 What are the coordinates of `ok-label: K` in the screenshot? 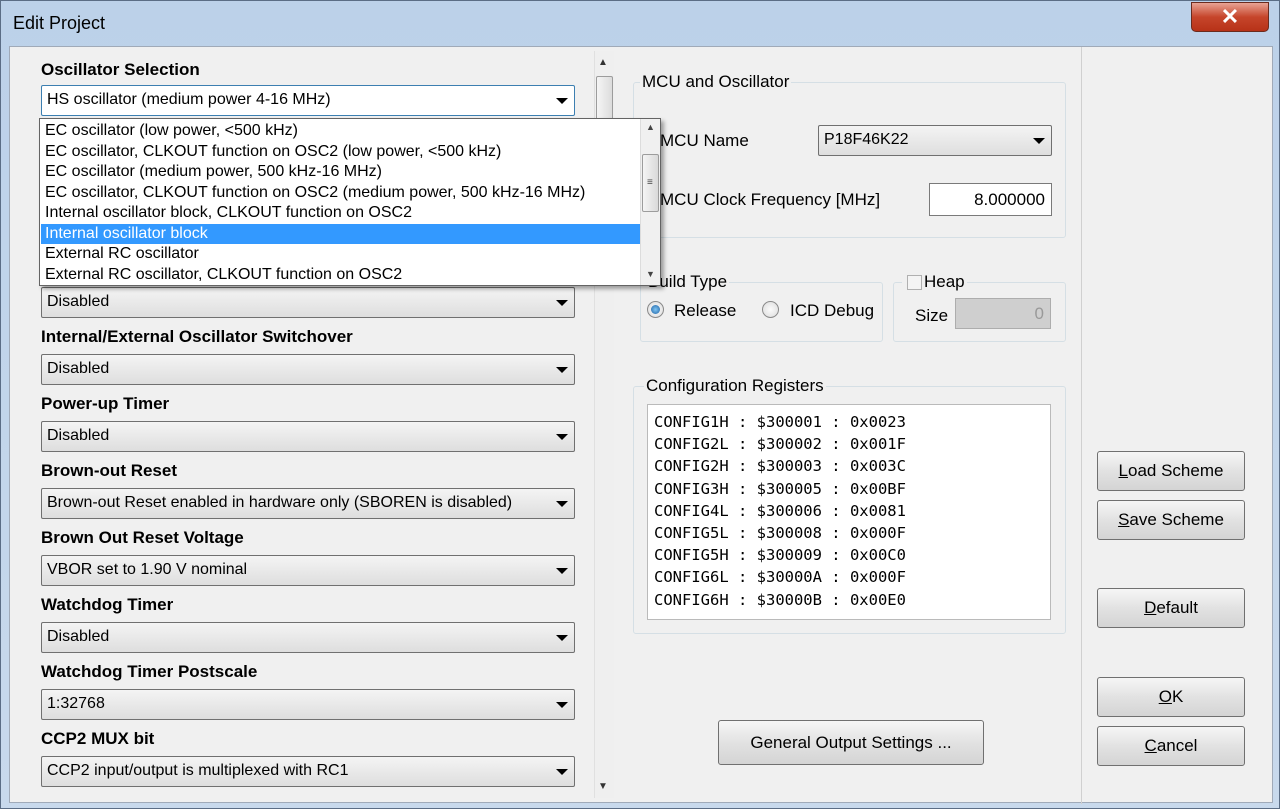 It's located at (1177, 696).